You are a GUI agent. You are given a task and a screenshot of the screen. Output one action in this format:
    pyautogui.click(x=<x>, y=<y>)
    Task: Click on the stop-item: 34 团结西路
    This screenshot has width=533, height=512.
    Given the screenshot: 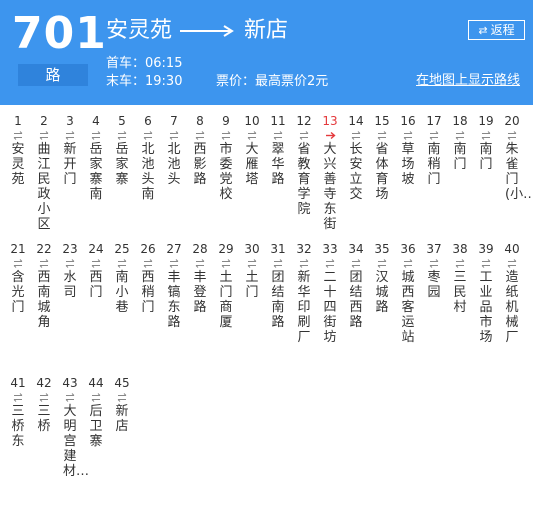 What is the action you would take?
    pyautogui.click(x=356, y=285)
    